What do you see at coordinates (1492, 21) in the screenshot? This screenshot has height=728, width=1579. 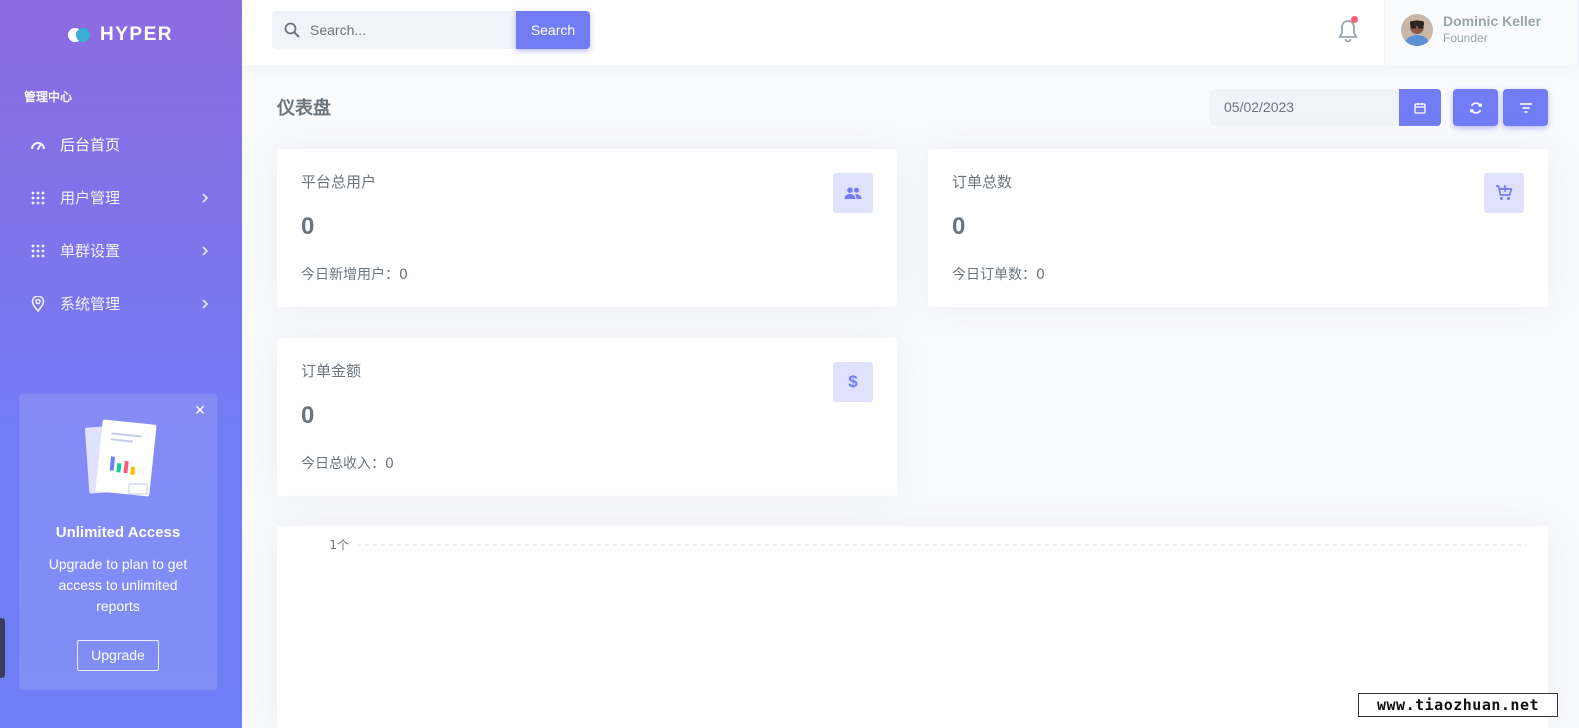 I see `user-name: Dominic Keller` at bounding box center [1492, 21].